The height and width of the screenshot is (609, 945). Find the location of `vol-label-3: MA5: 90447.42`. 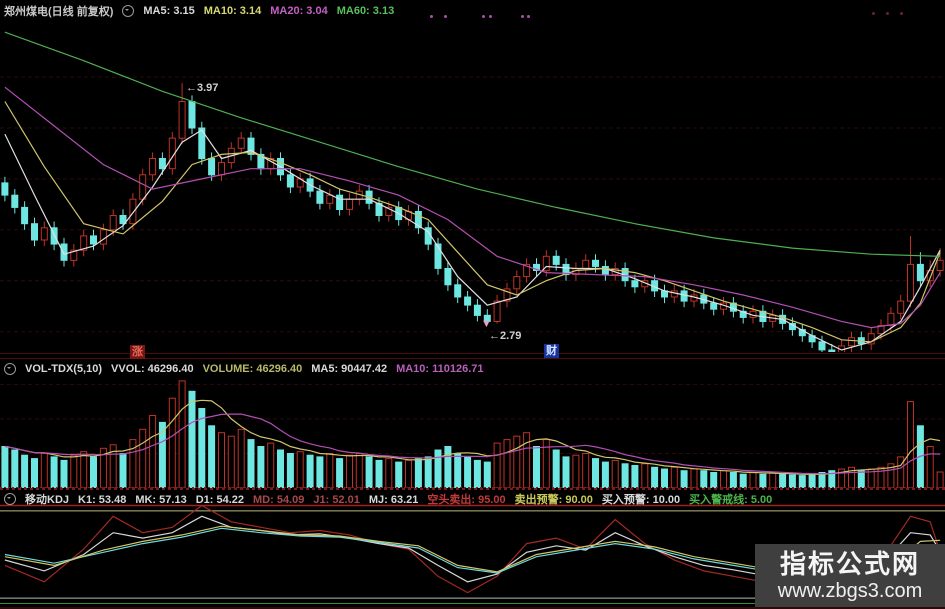

vol-label-3: MA5: 90447.42 is located at coordinates (349, 368).